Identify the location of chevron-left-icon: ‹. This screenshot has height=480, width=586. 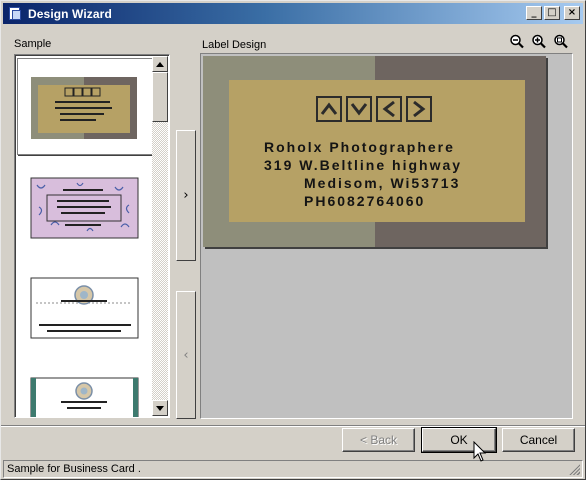
(186, 355).